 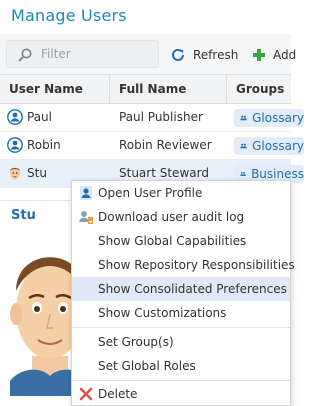 What do you see at coordinates (165, 145) in the screenshot?
I see `row-fullname: Robin Reviewer` at bounding box center [165, 145].